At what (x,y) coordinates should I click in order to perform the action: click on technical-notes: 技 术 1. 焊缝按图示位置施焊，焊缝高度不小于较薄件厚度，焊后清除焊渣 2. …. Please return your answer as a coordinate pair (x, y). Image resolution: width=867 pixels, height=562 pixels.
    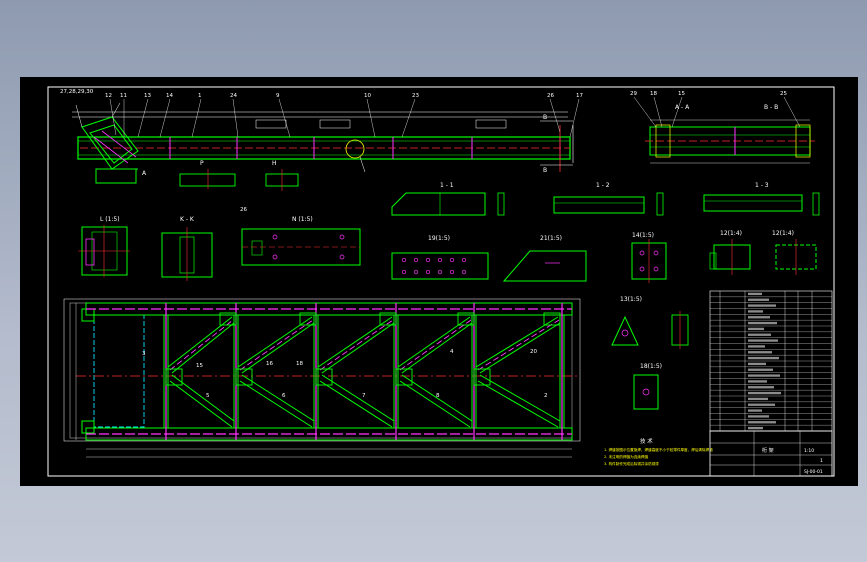
    Looking at the image, I should click on (658, 451).